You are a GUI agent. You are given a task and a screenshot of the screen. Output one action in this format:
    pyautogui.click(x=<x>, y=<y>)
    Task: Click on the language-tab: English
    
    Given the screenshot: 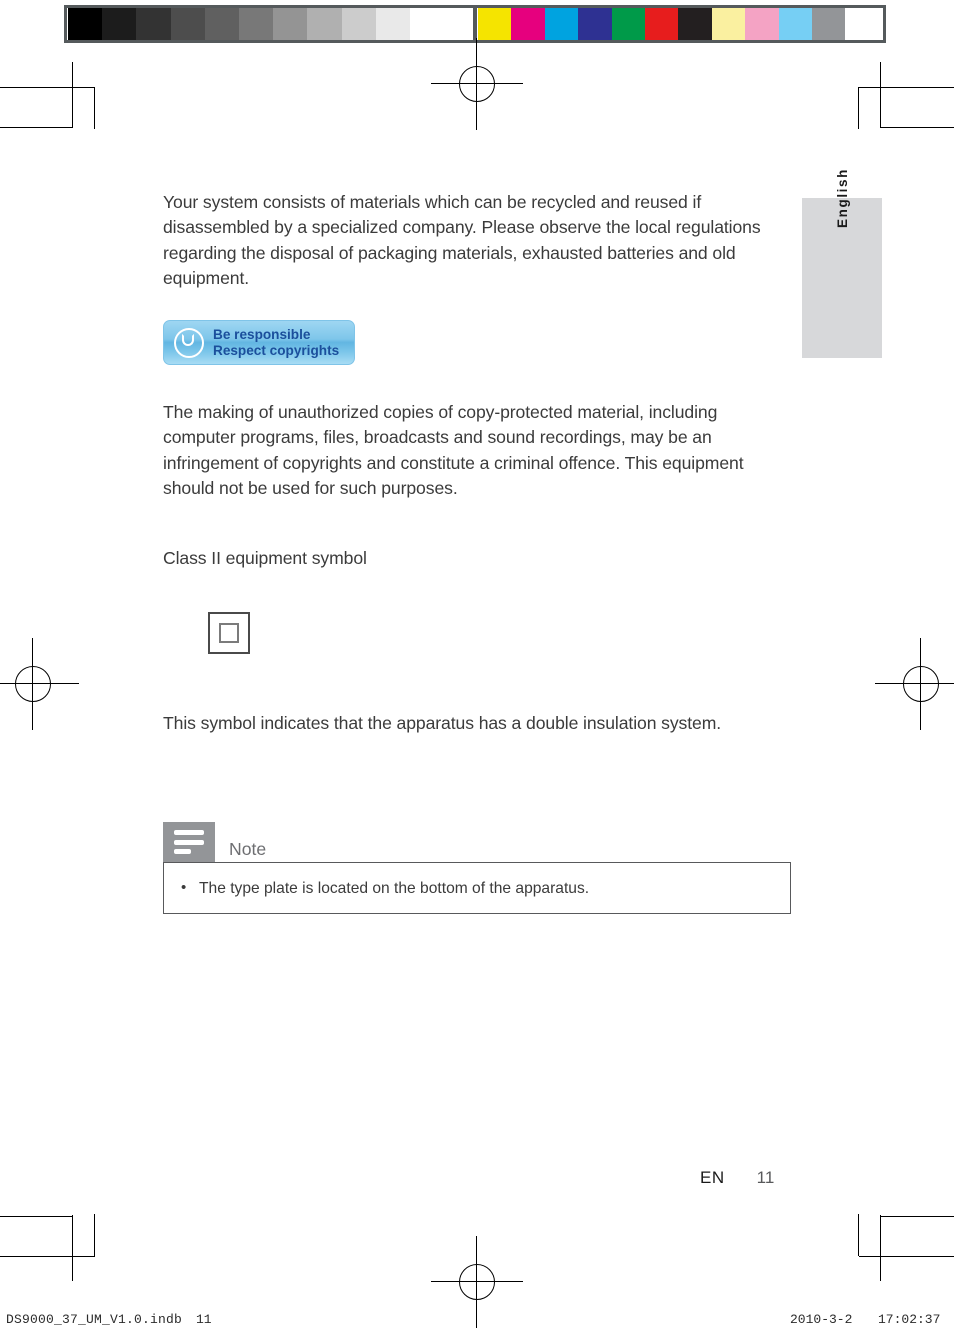 What is the action you would take?
    pyautogui.click(x=842, y=263)
    